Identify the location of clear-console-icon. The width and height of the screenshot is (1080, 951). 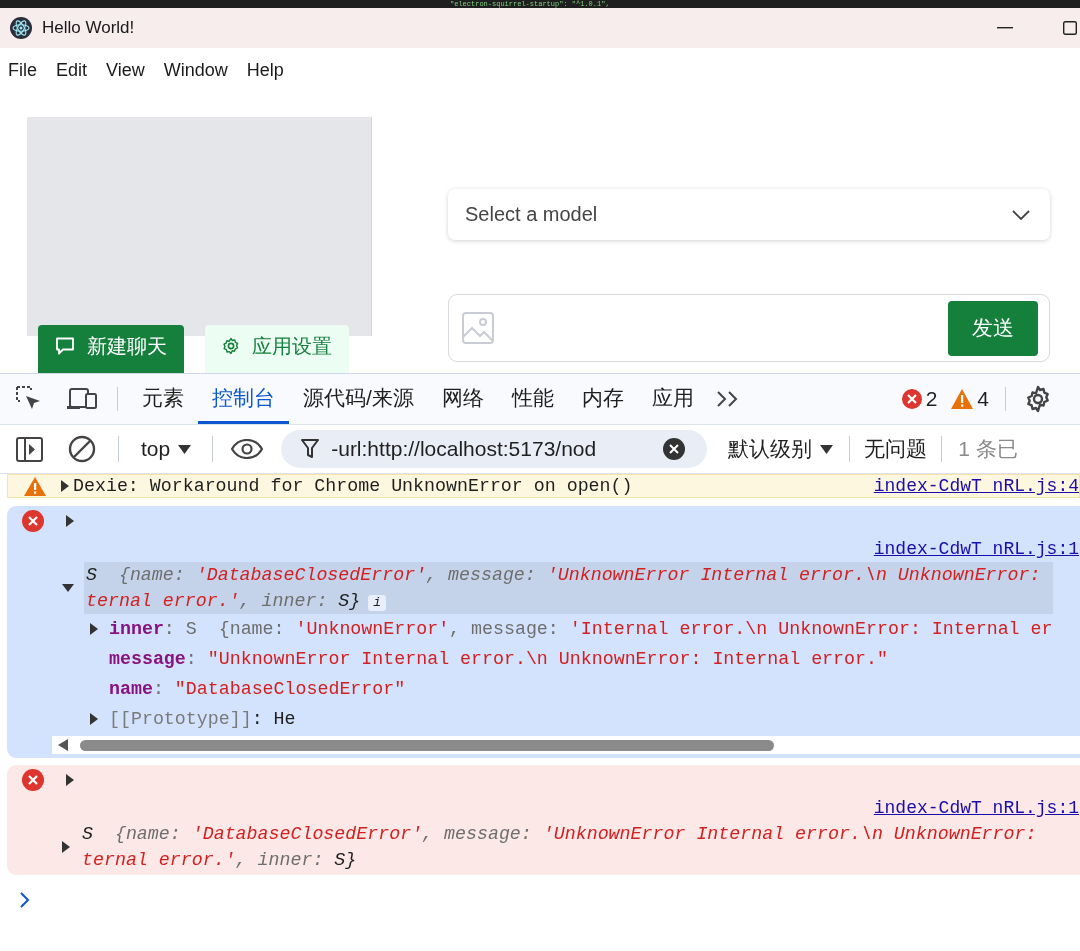
(82, 449).